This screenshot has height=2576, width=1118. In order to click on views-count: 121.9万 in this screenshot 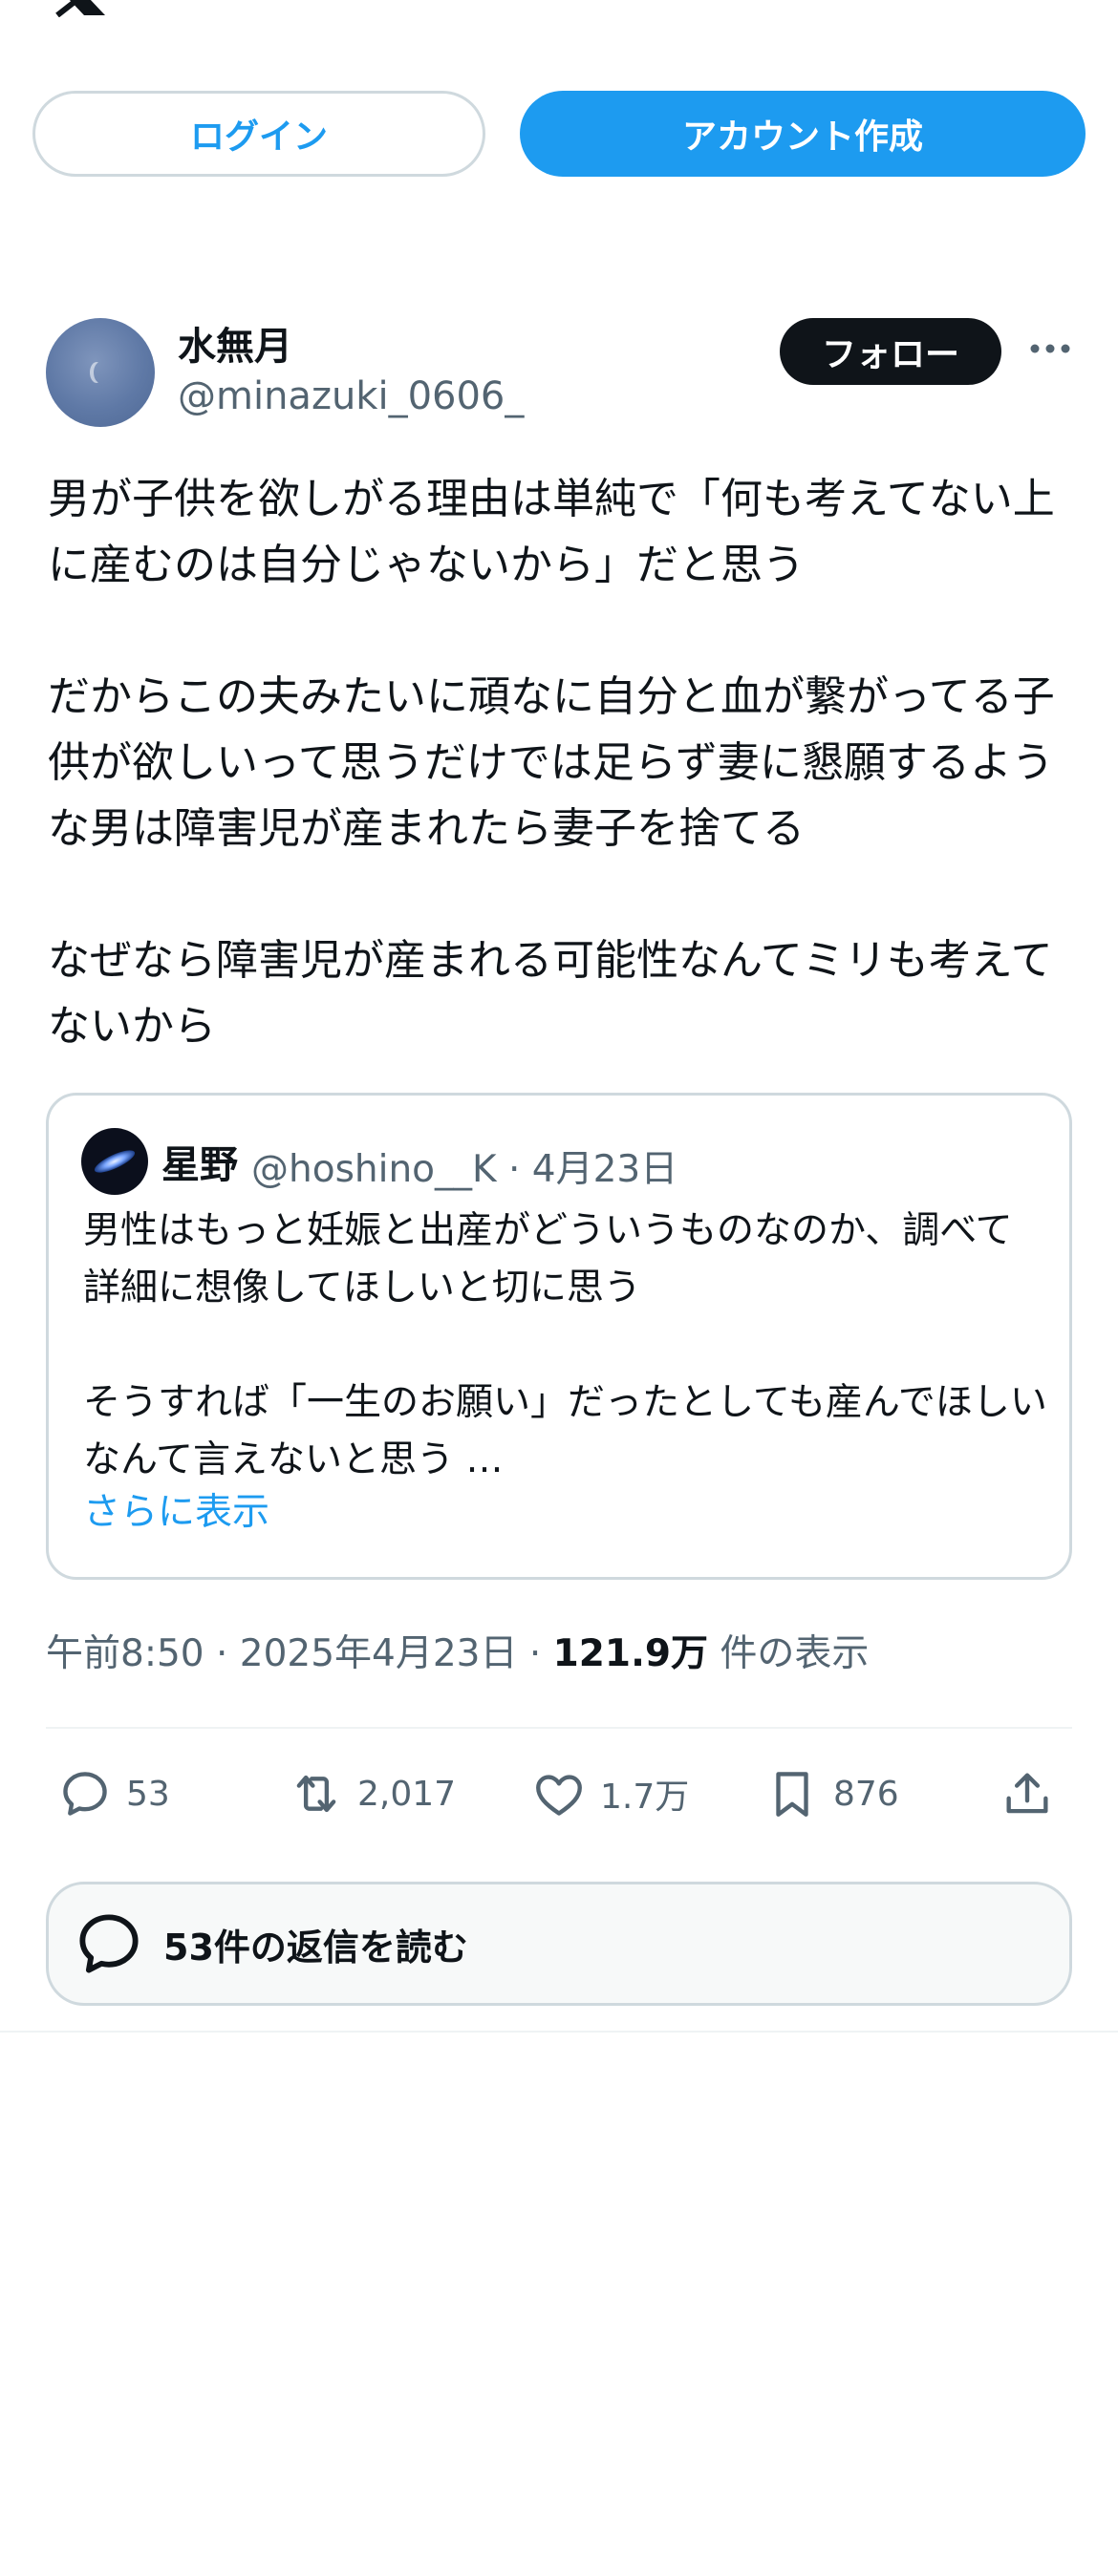, I will do `click(631, 1653)`.